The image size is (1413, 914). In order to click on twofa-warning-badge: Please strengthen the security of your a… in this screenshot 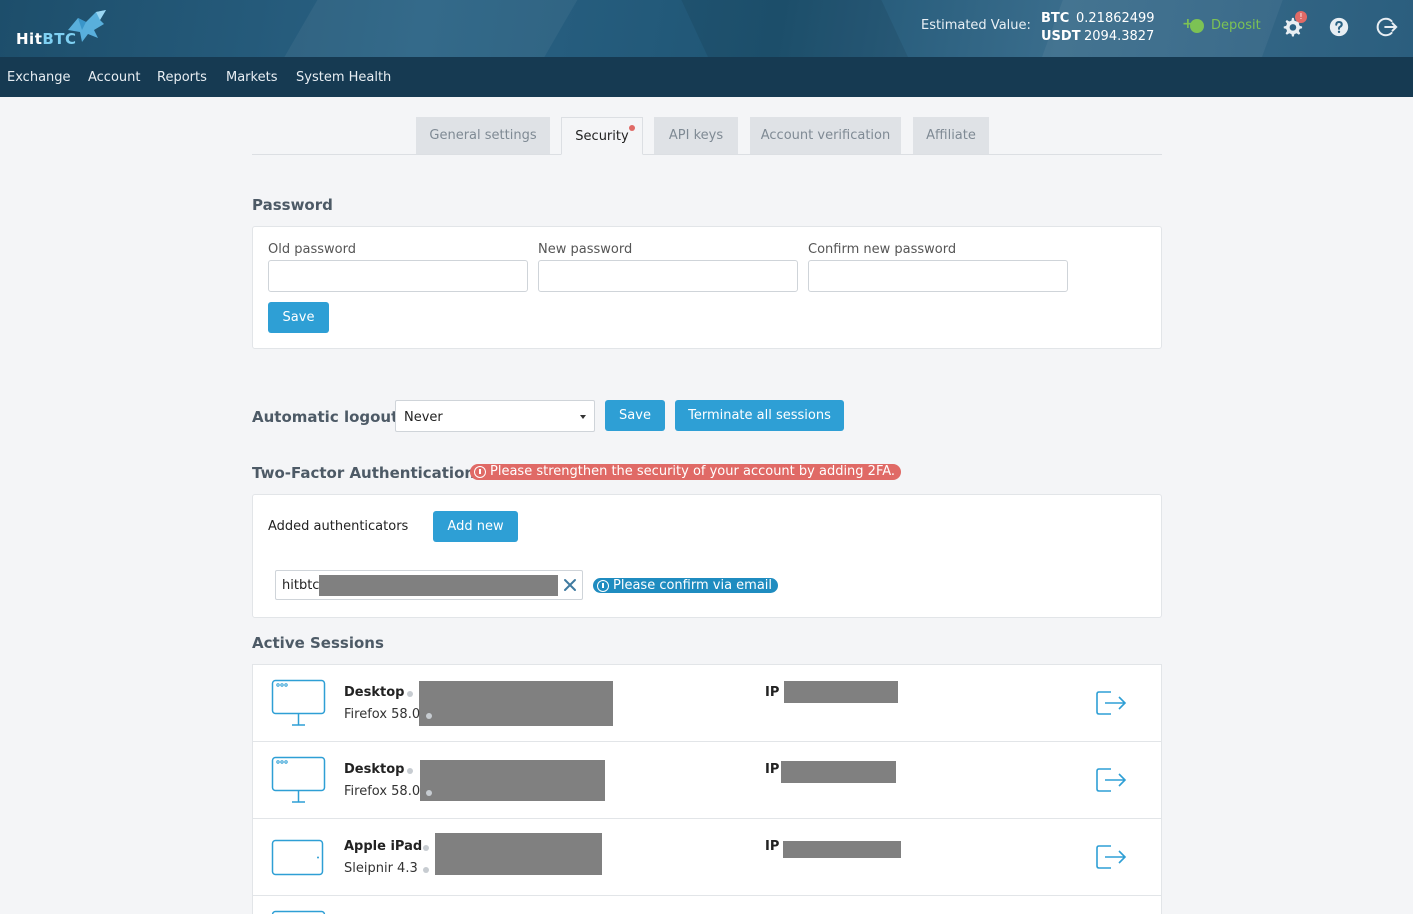, I will do `click(686, 472)`.